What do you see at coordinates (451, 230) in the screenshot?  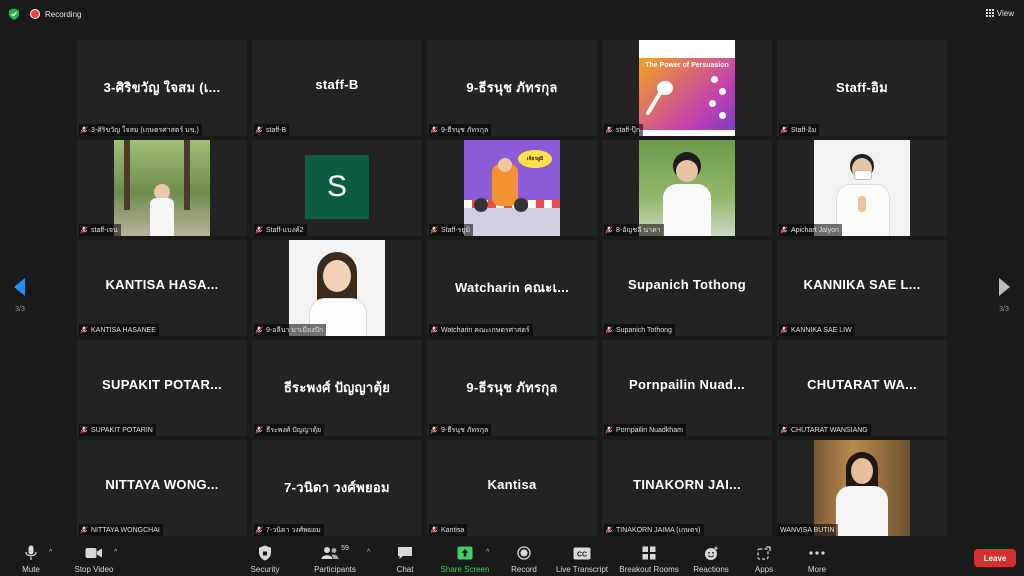 I see `participant-label: Staff-รยูมิ` at bounding box center [451, 230].